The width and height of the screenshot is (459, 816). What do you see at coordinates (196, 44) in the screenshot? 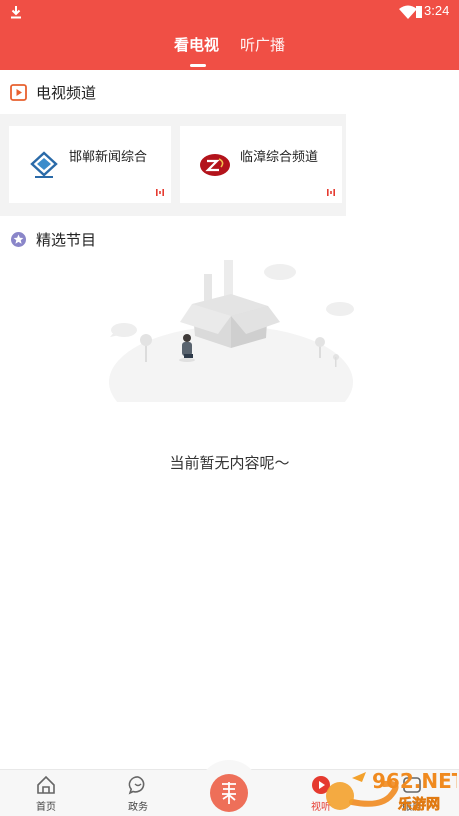
I see `tab-watch-tv: 看电视` at bounding box center [196, 44].